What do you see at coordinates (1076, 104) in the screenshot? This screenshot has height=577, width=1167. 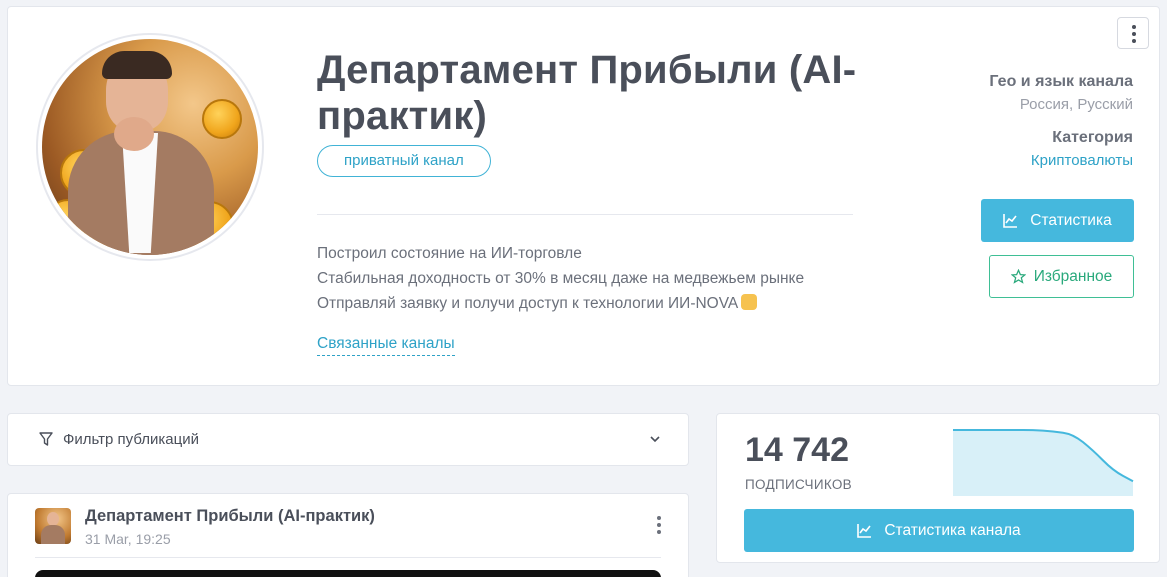 I see `geo-language-value: Россия, Русский` at bounding box center [1076, 104].